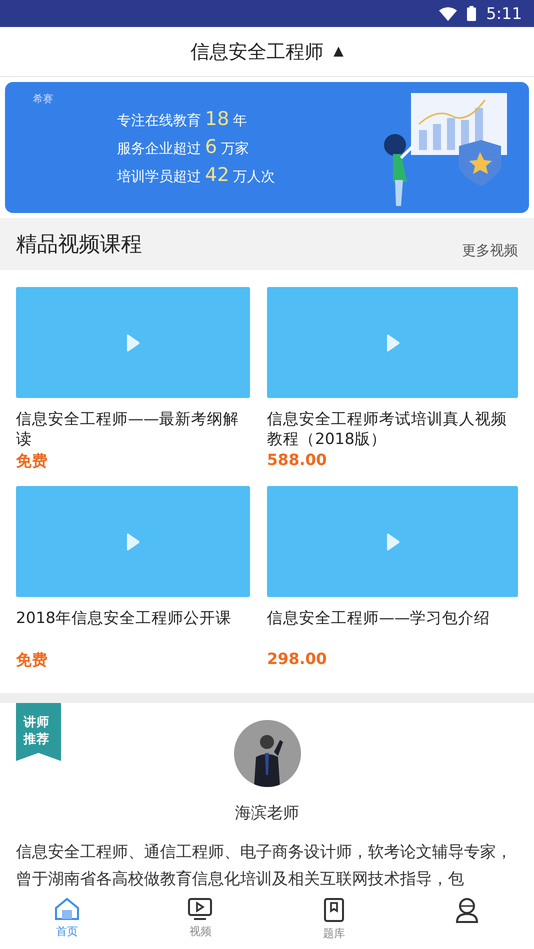 This screenshot has height=949, width=534. Describe the element at coordinates (297, 659) in the screenshot. I see `course-price: 298.00` at that location.